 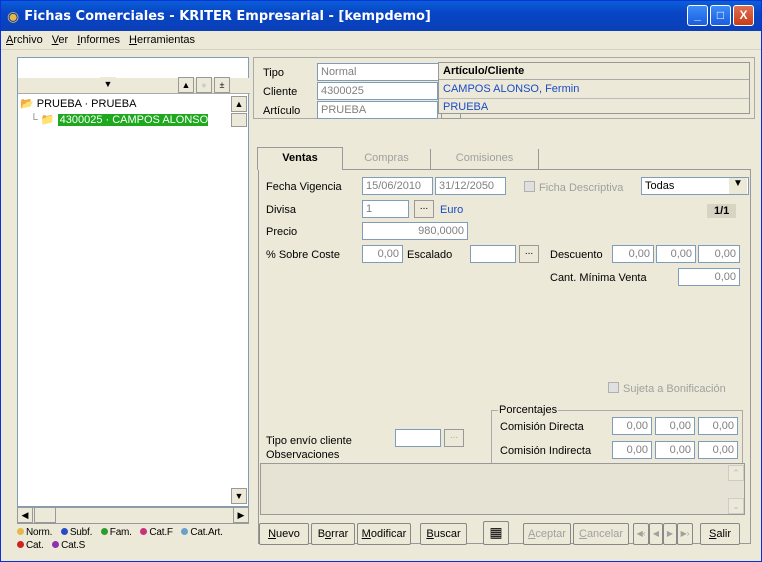 What do you see at coordinates (273, 73) in the screenshot?
I see `tipo-label: Tipo` at bounding box center [273, 73].